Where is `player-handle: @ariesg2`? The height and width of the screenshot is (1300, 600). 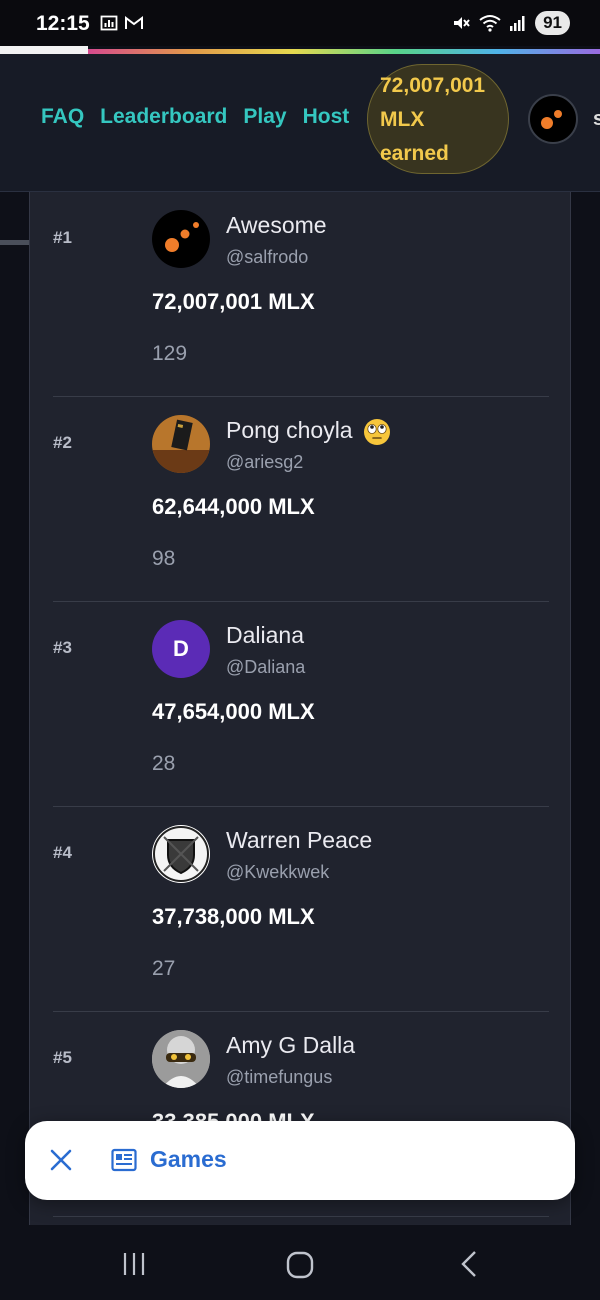
player-handle: @ariesg2 is located at coordinates (265, 462).